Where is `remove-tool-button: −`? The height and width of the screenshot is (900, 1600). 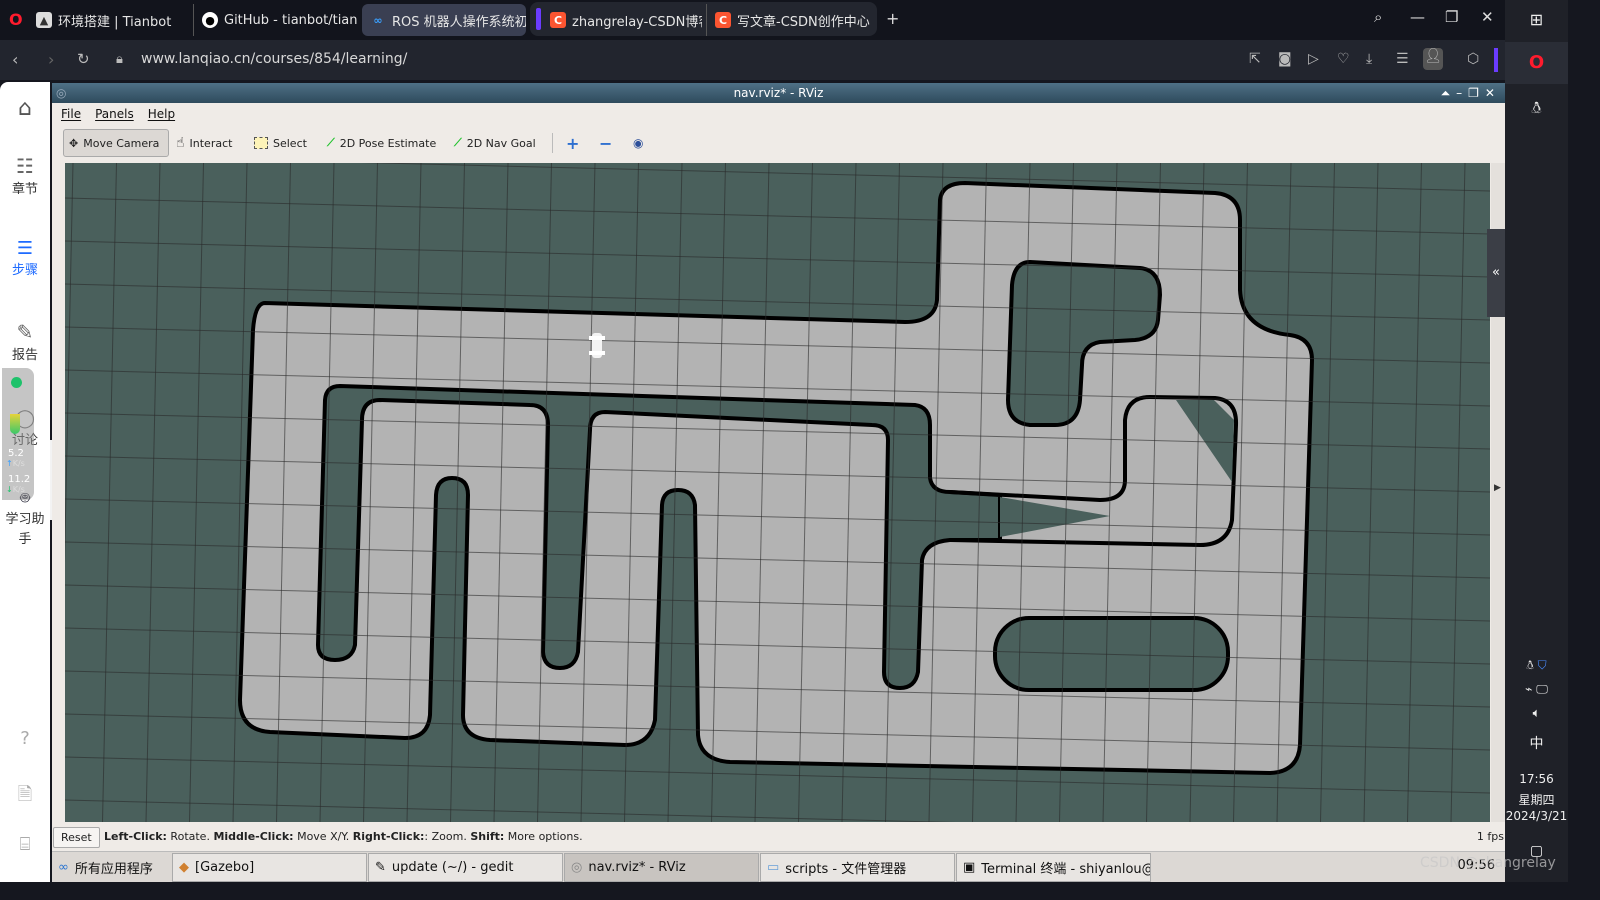 remove-tool-button: − is located at coordinates (605, 143).